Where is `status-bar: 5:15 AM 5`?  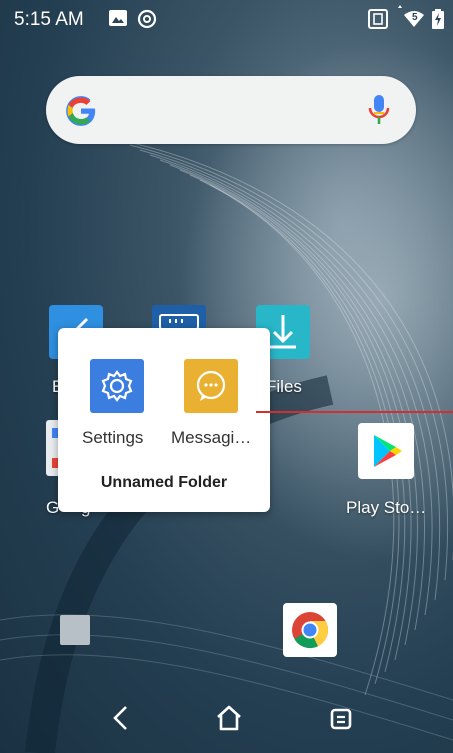
status-bar: 5:15 AM 5 is located at coordinates (226, 18).